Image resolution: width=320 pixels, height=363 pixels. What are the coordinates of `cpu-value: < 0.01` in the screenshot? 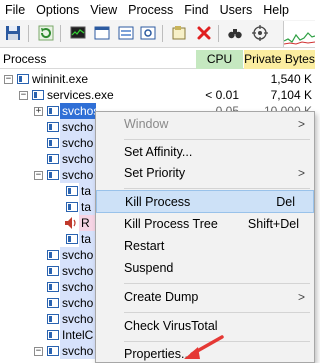 It's located at (222, 95).